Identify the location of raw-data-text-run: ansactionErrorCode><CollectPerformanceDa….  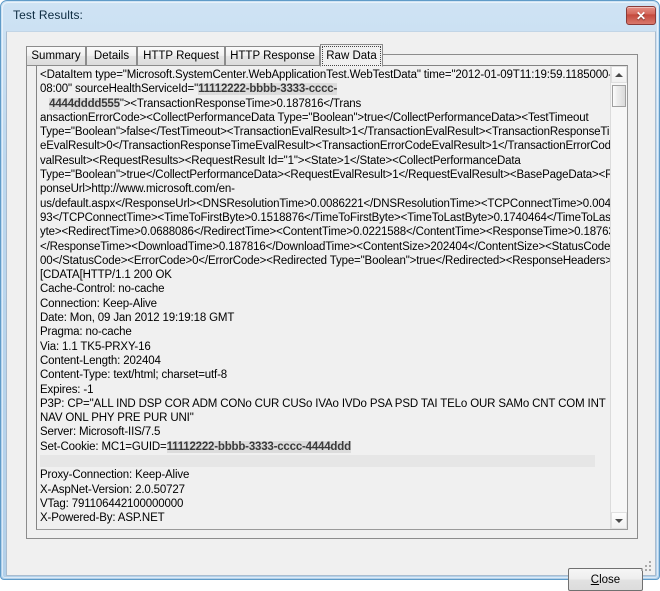
(314, 117).